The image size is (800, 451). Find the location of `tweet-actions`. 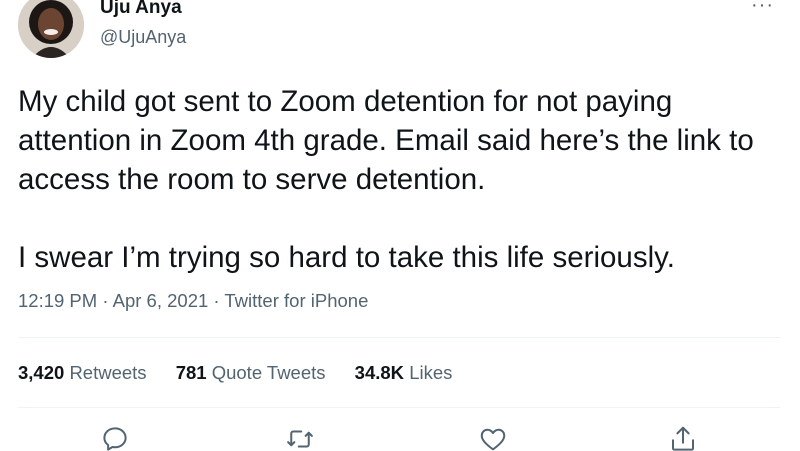

tweet-actions is located at coordinates (400, 437).